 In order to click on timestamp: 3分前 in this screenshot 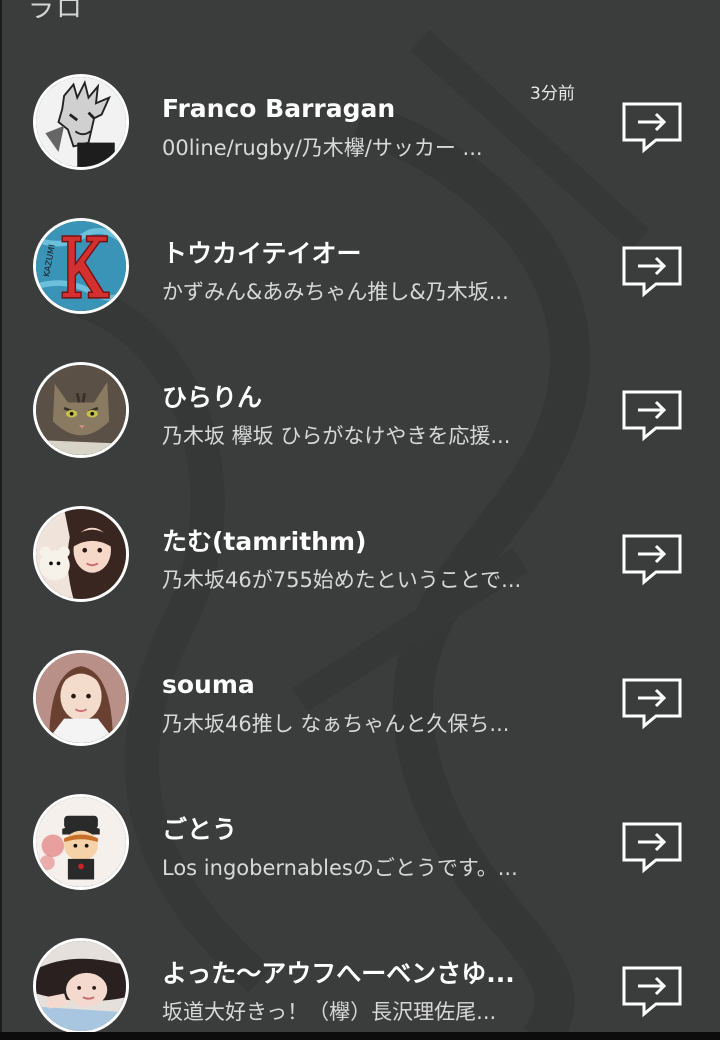, I will do `click(552, 94)`.